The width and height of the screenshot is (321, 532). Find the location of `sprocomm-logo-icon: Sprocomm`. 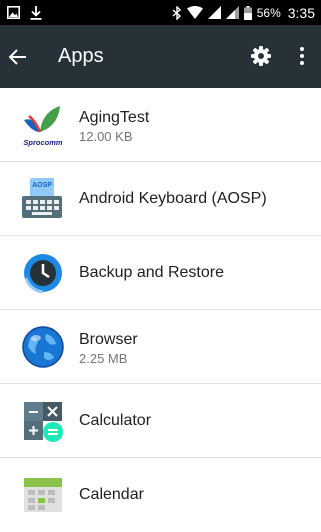

sprocomm-logo-icon: Sprocomm is located at coordinates (43, 125).